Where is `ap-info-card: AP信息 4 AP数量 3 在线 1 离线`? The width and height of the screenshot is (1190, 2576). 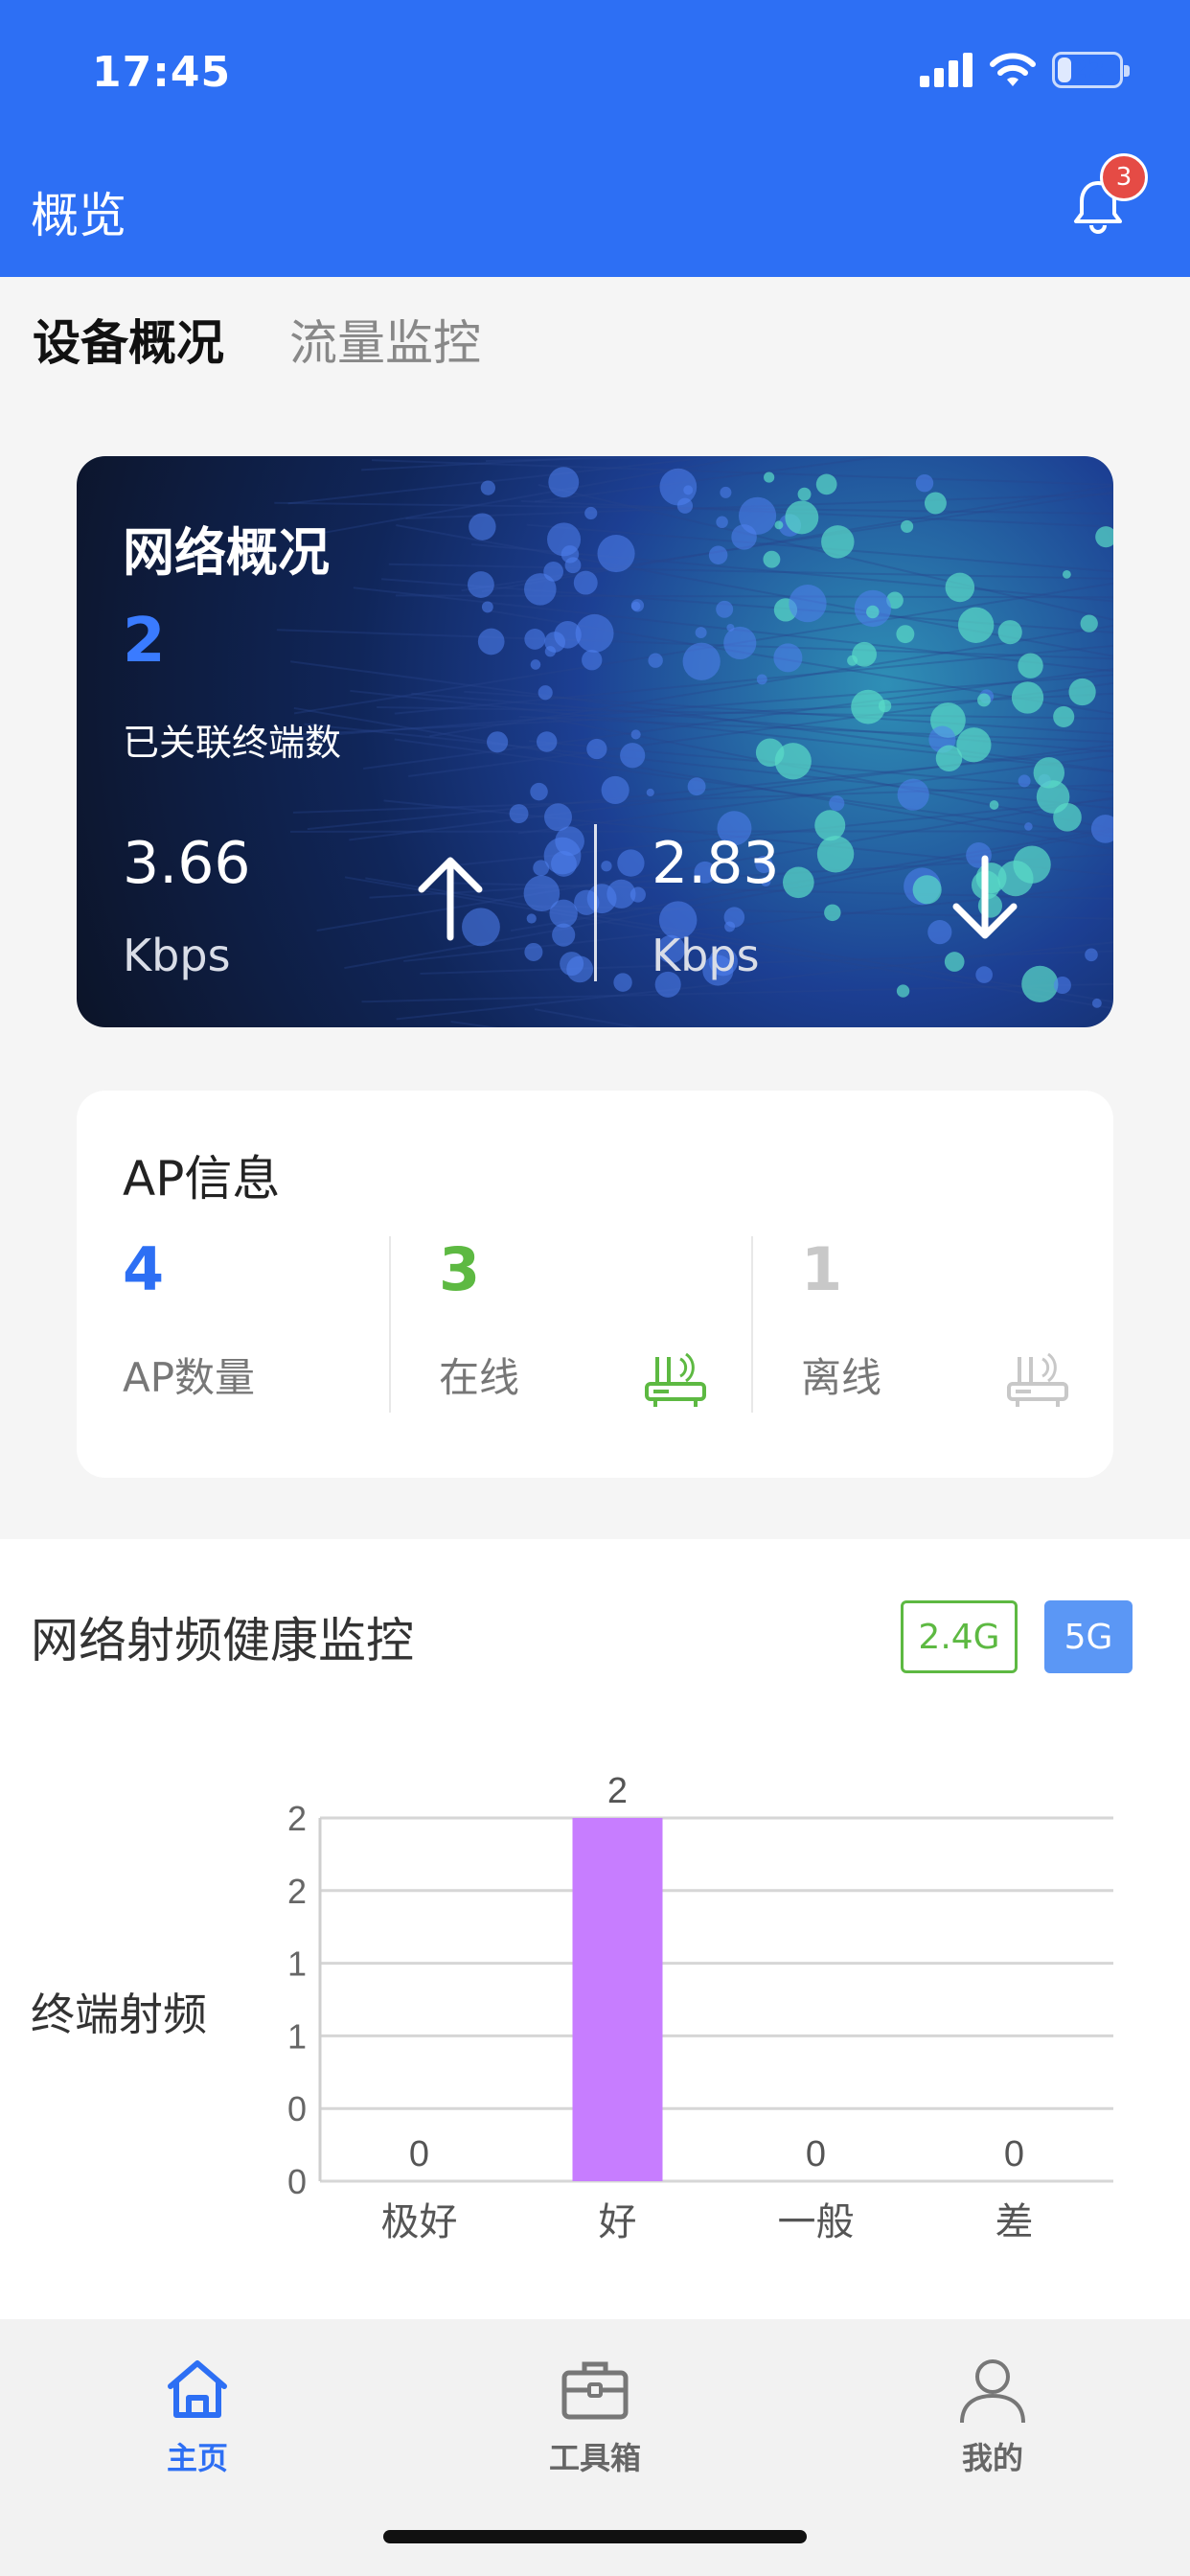
ap-info-card: AP信息 4 AP数量 3 在线 1 离线 is located at coordinates (595, 1284).